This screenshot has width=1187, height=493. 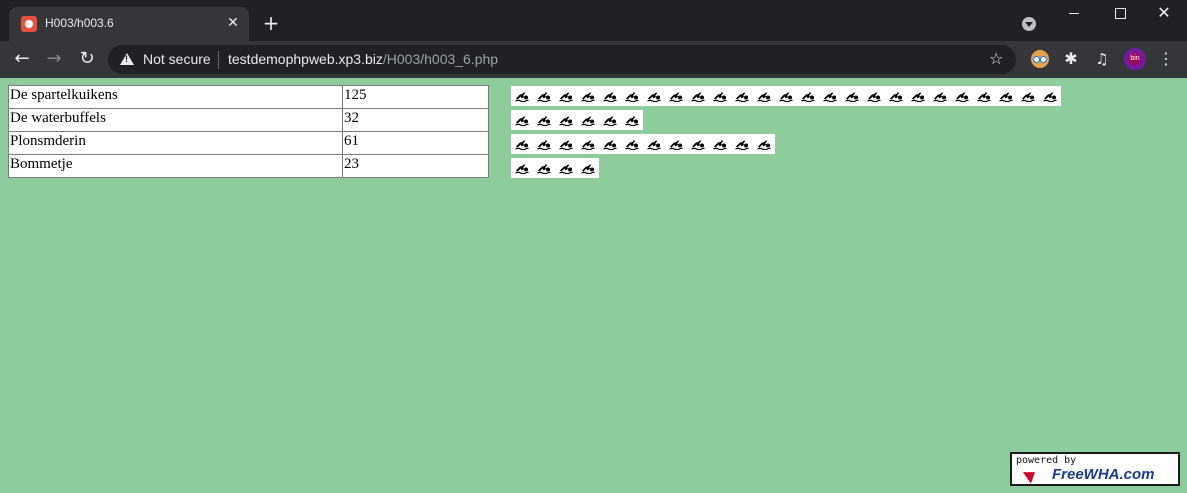 I want to click on team-name-cell: Bommetje, so click(x=175, y=166).